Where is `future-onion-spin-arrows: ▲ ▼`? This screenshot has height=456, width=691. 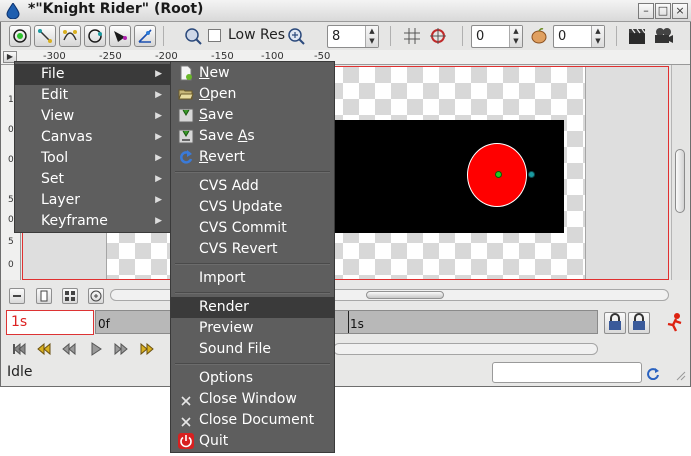 future-onion-spin-arrows: ▲ ▼ is located at coordinates (597, 36).